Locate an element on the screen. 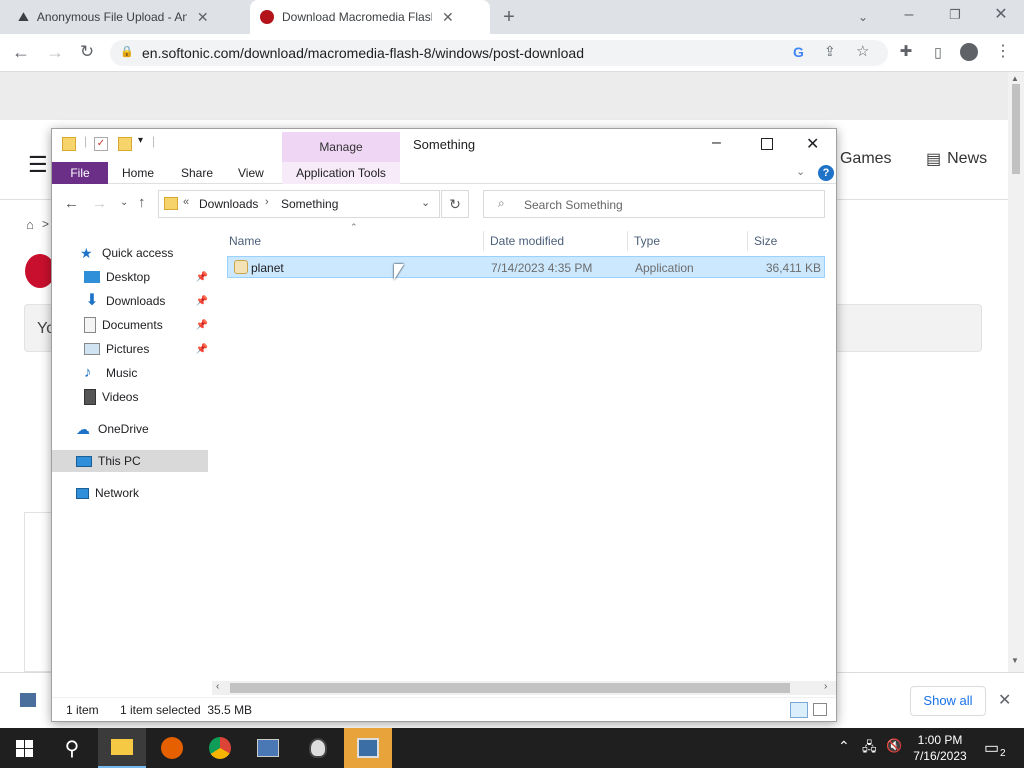  breadcrumb-overflow: « is located at coordinates (186, 202).